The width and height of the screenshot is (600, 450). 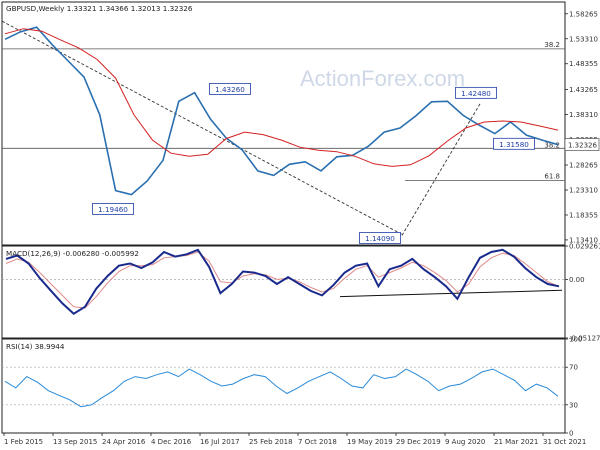 What do you see at coordinates (113, 209) in the screenshot?
I see `low-2016-label: 1.19460` at bounding box center [113, 209].